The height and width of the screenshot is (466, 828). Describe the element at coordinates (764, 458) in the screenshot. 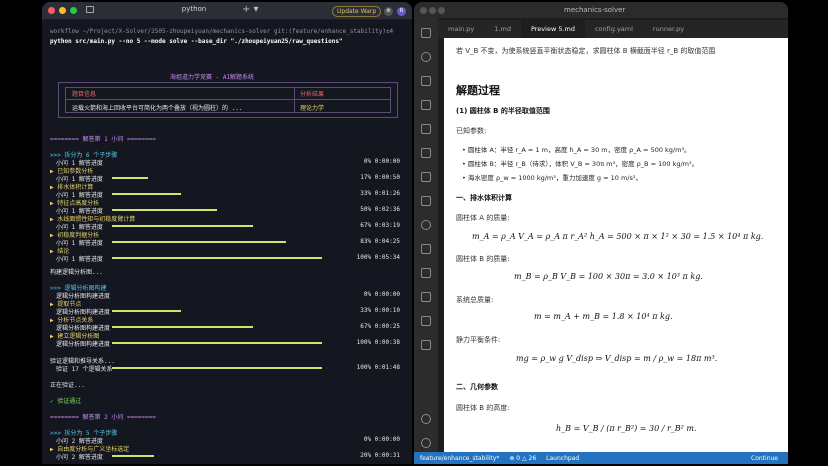

I see `continue-button: Continue` at that location.